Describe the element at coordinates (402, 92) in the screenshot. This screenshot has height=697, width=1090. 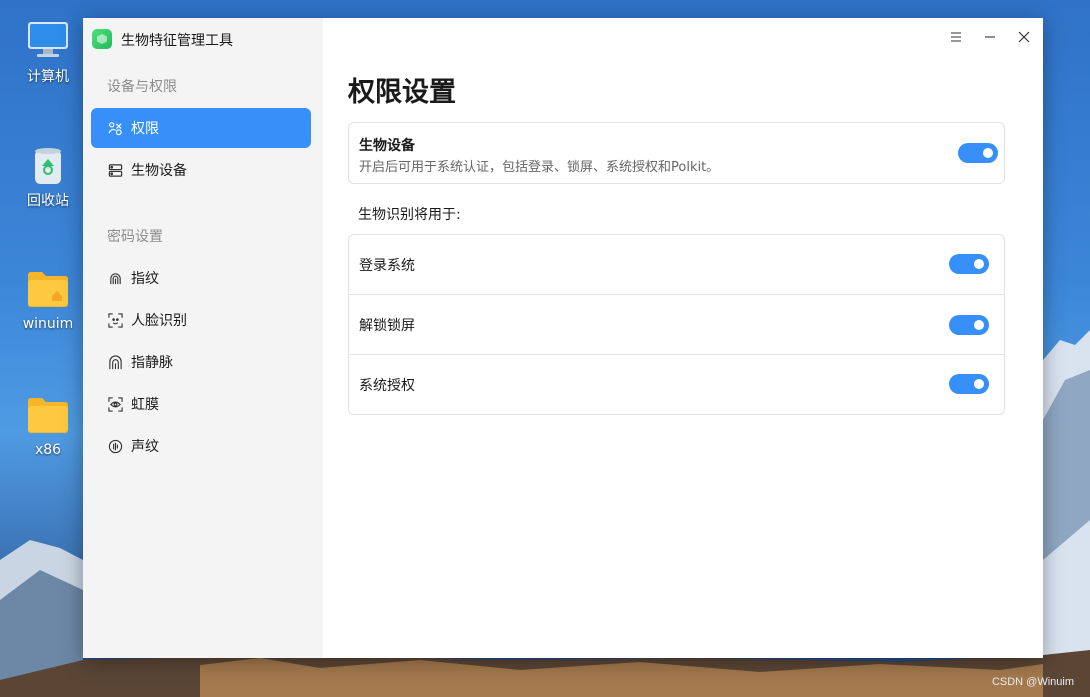
I see `page-title: 权限设置` at that location.